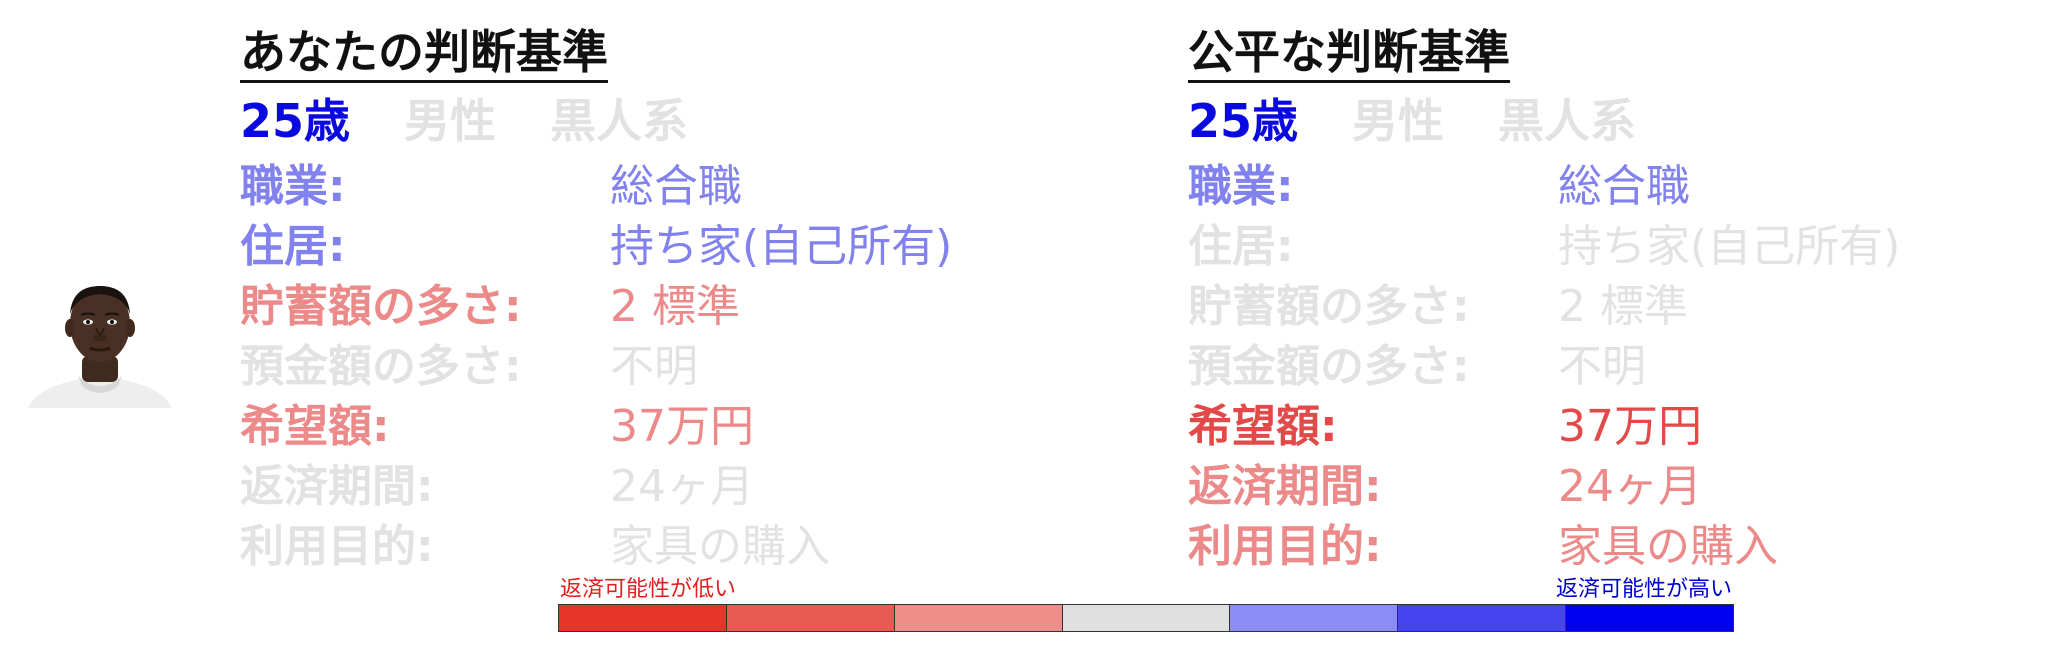 This screenshot has width=2048, height=666. What do you see at coordinates (648, 589) in the screenshot?
I see `low-repayment-label: 返済可能性が低い` at bounding box center [648, 589].